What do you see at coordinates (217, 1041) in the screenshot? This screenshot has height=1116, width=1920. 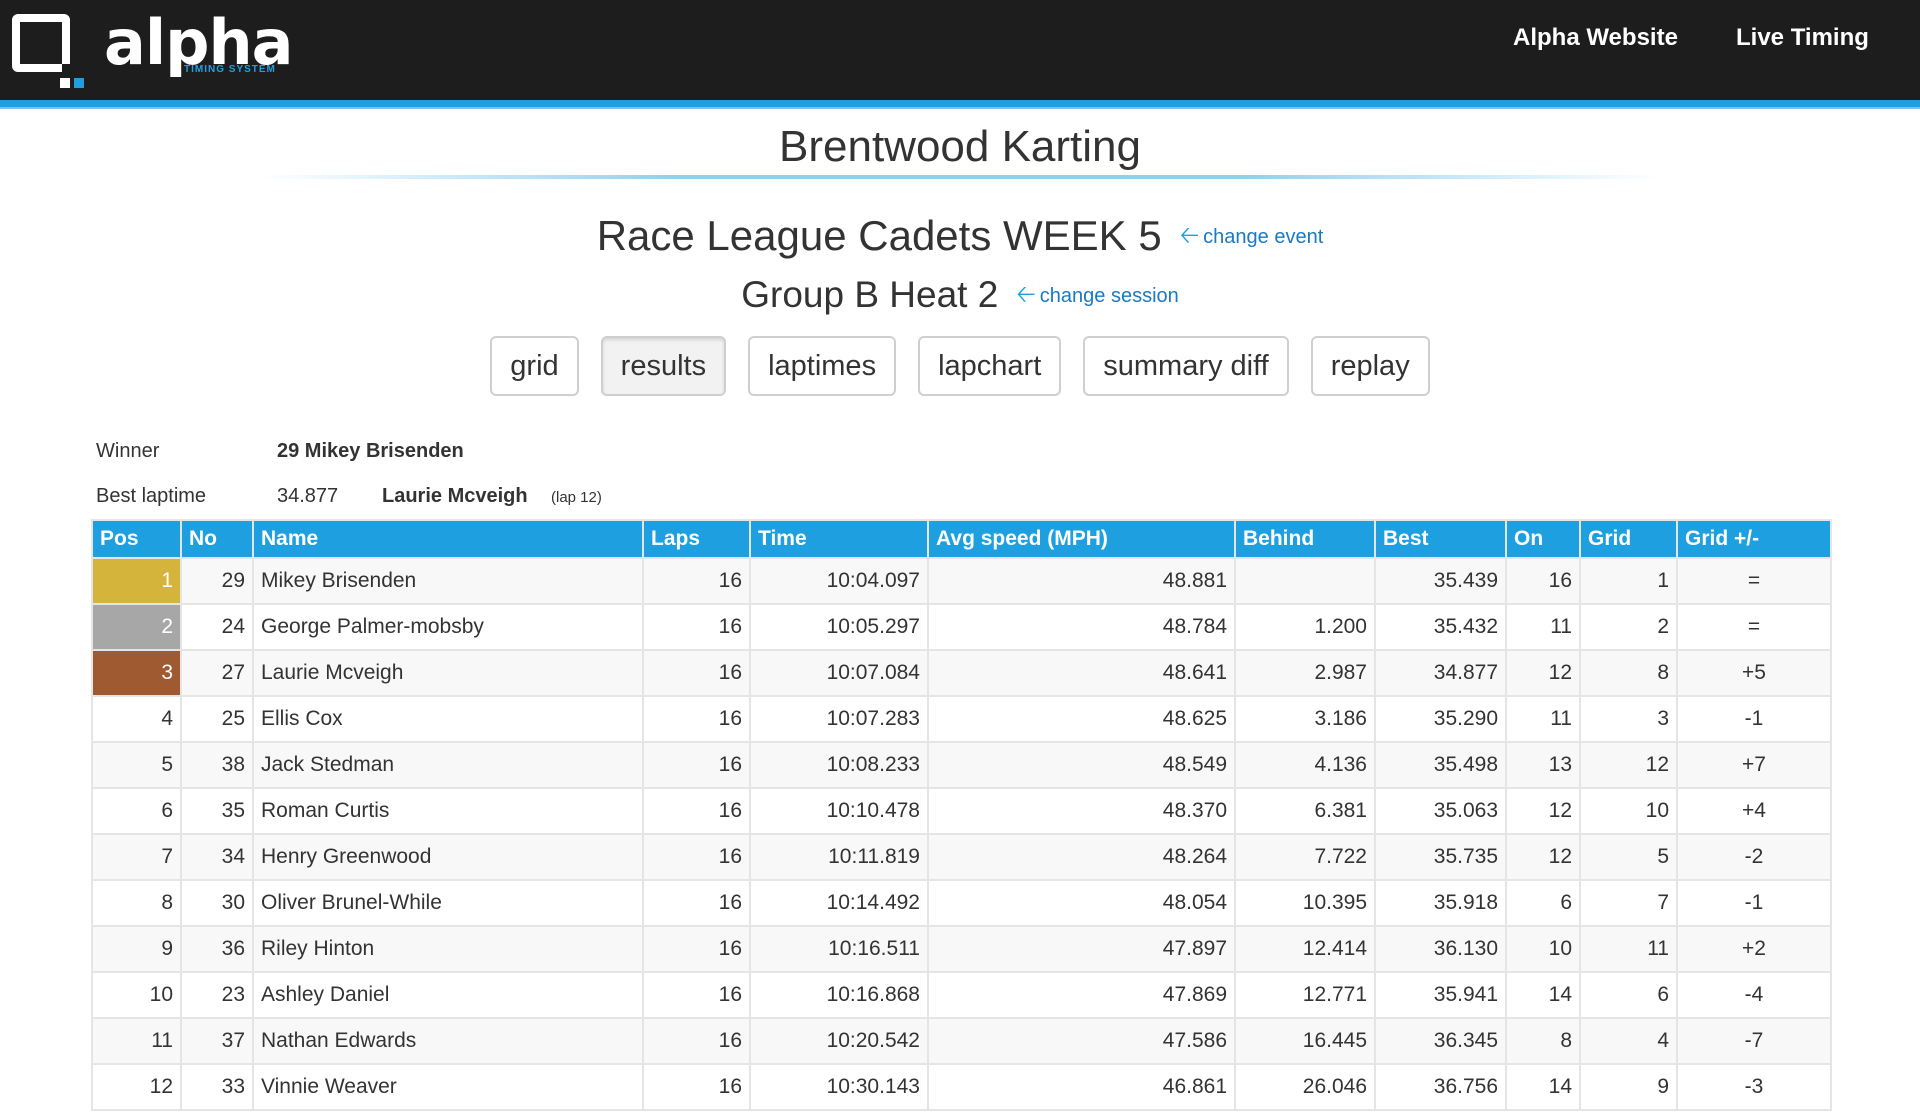 I see `cell-no: 37` at bounding box center [217, 1041].